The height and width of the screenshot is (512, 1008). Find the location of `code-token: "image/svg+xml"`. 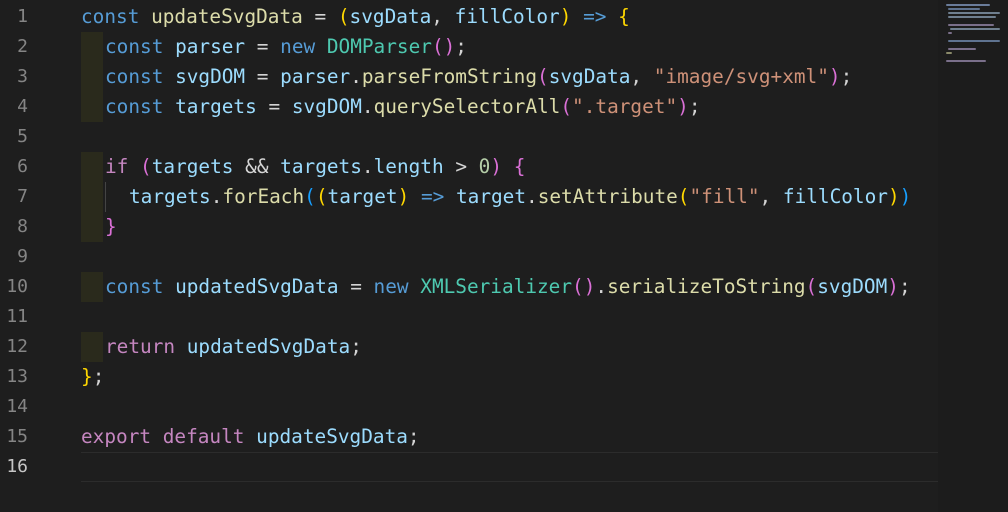

code-token: "image/svg+xml" is located at coordinates (741, 76).